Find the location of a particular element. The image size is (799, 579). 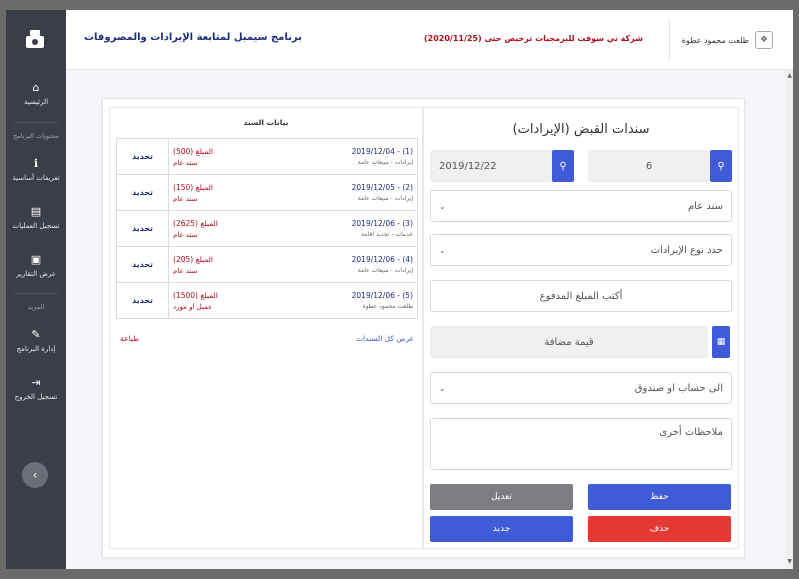

date-value: 2019/12/22 is located at coordinates (468, 166).